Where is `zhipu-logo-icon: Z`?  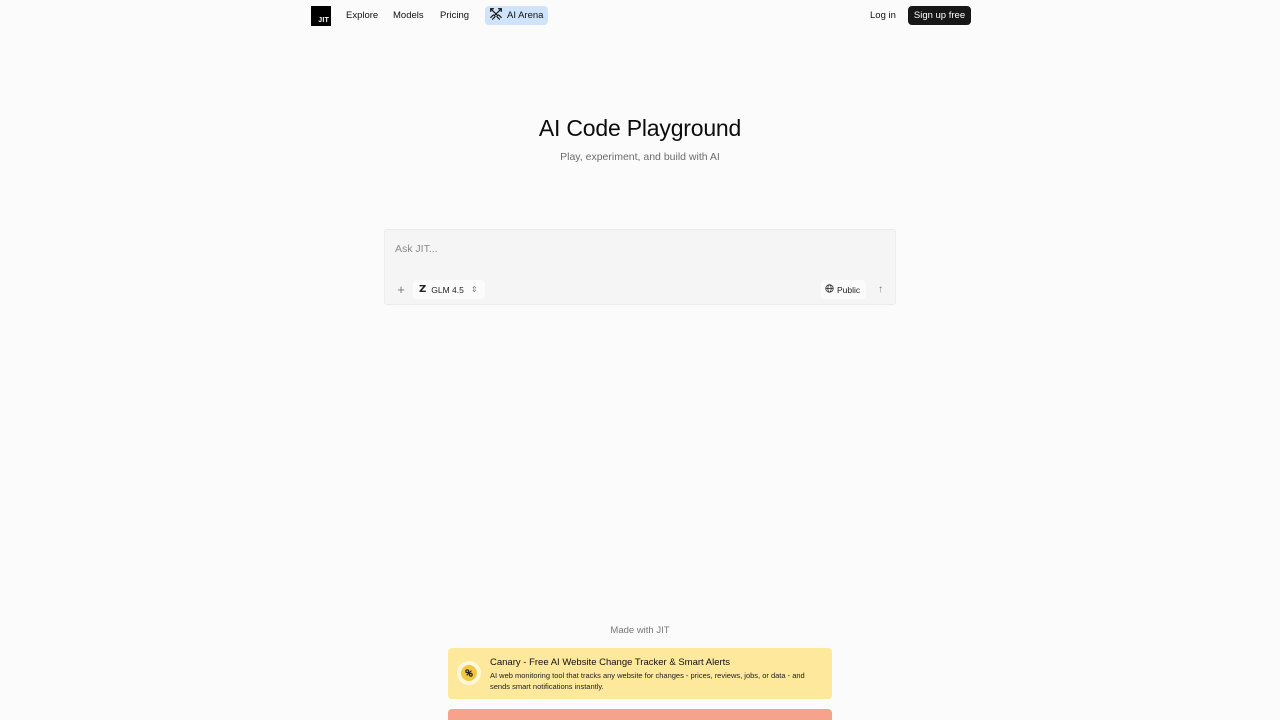 zhipu-logo-icon: Z is located at coordinates (423, 289).